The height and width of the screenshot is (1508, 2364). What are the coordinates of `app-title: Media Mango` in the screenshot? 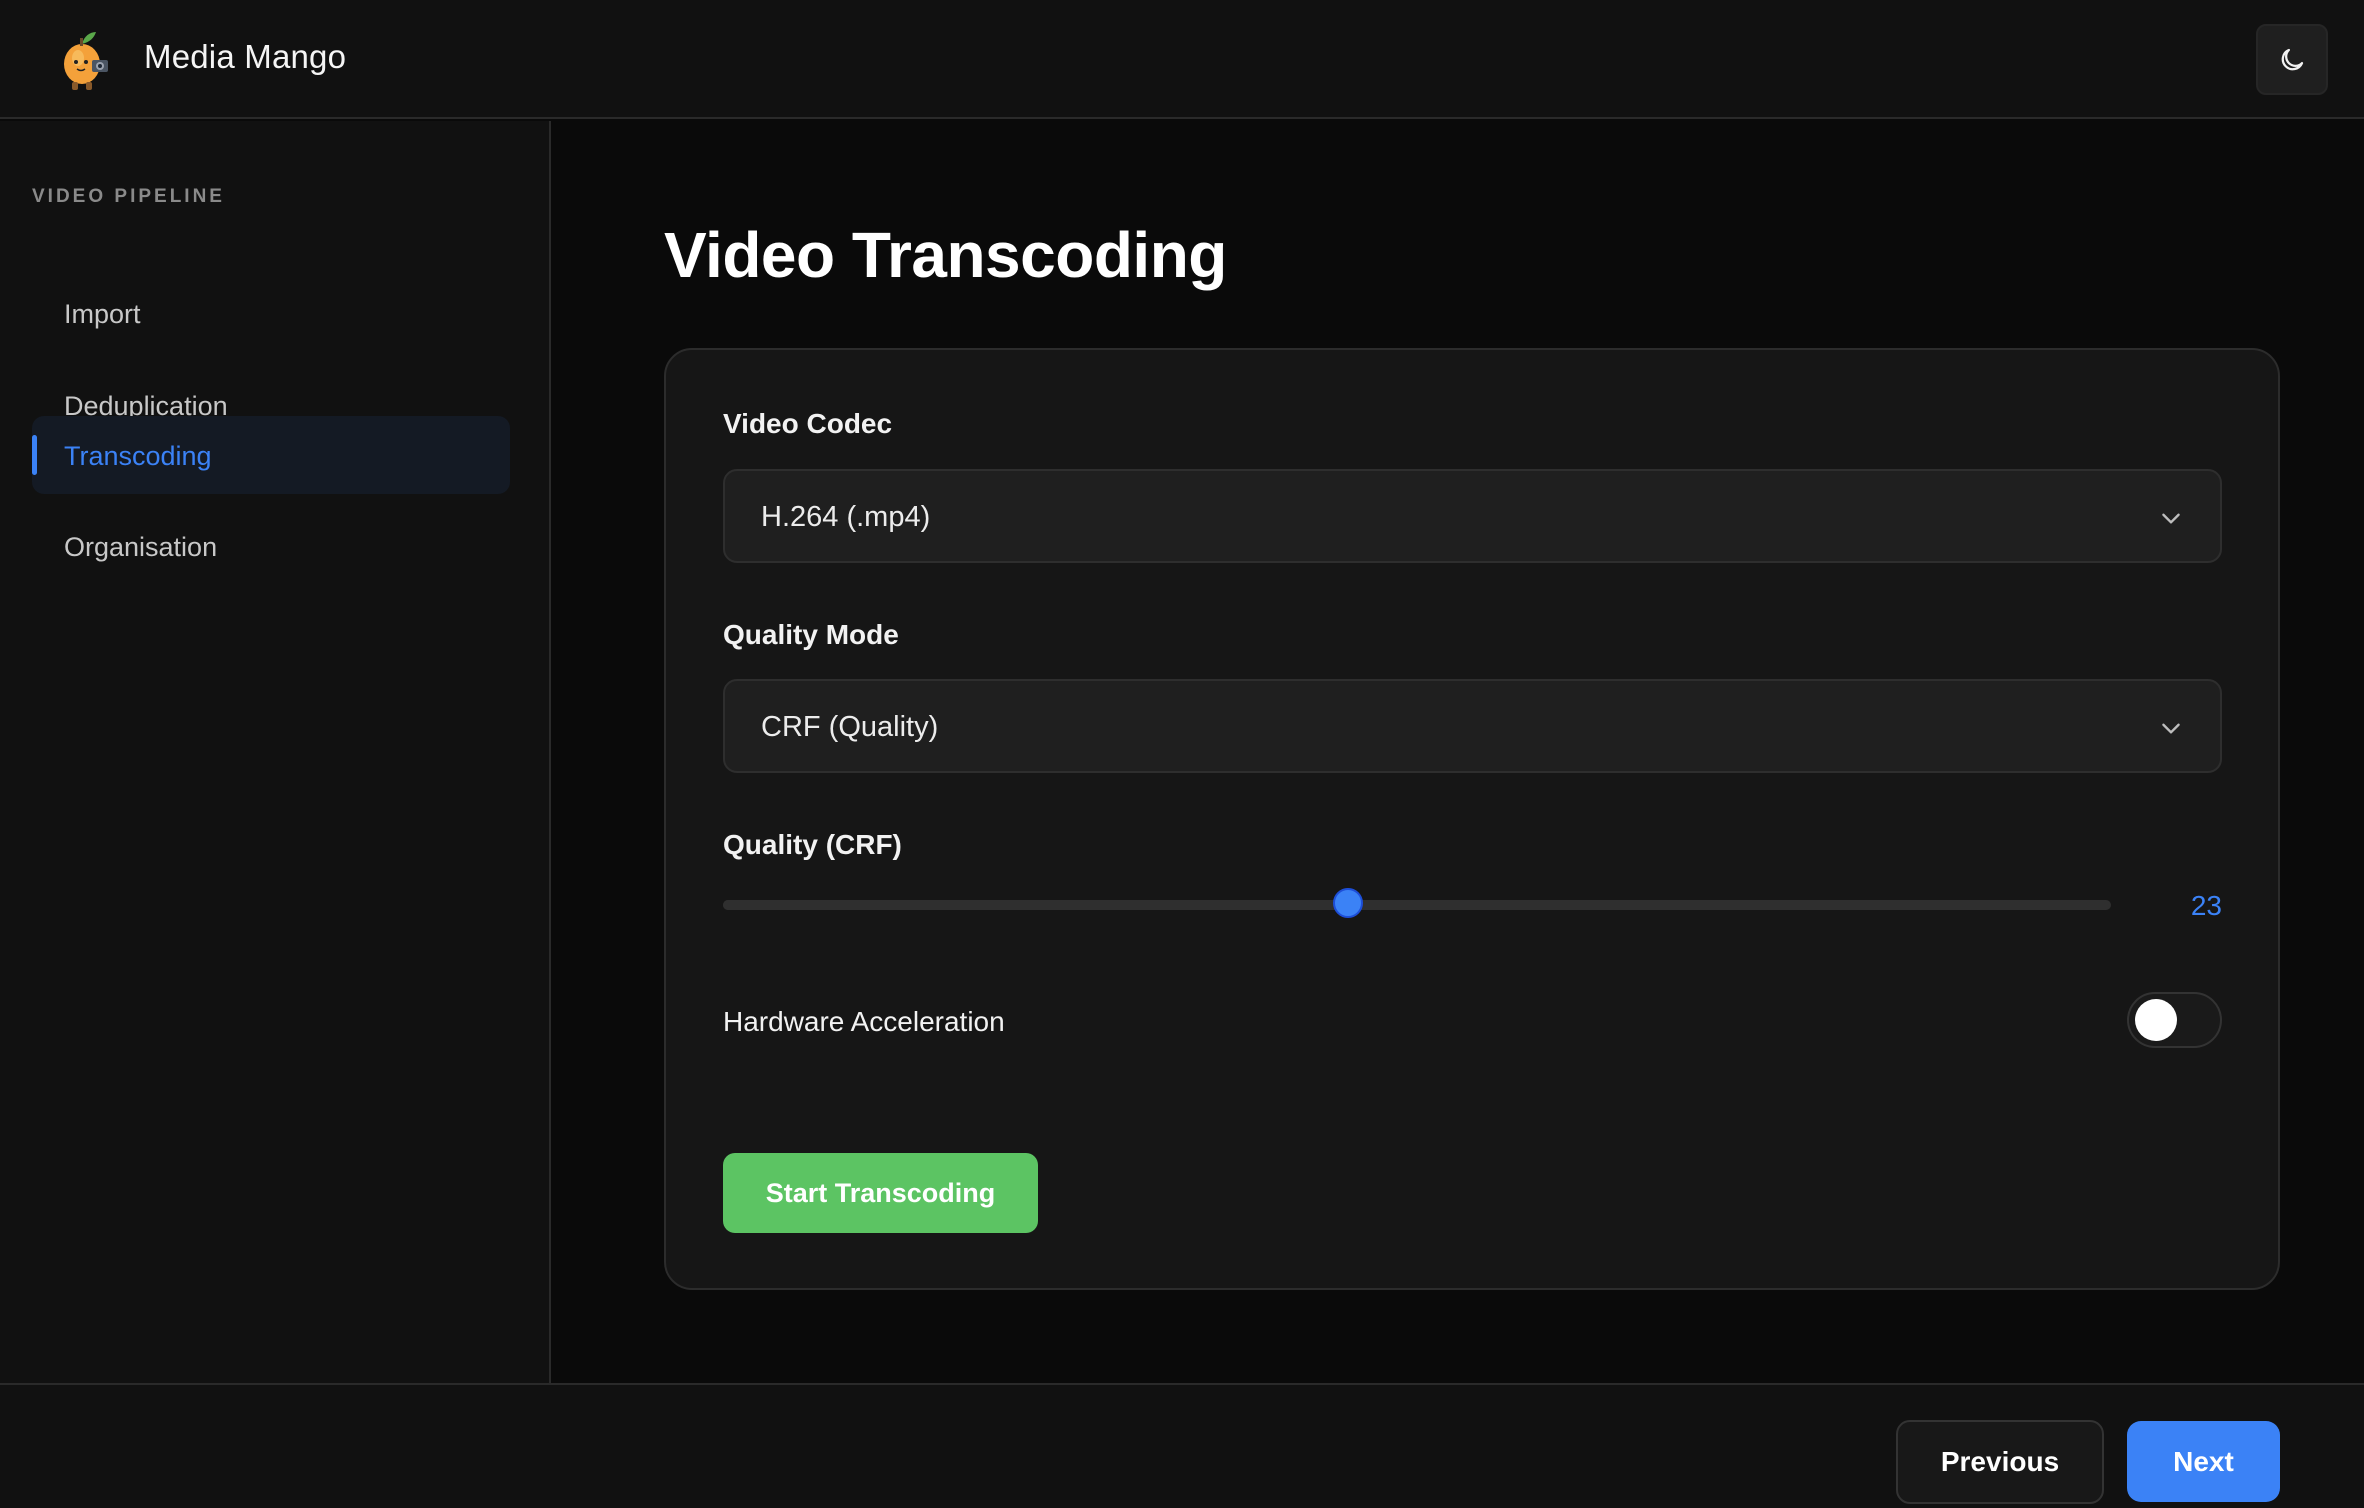 It's located at (245, 56).